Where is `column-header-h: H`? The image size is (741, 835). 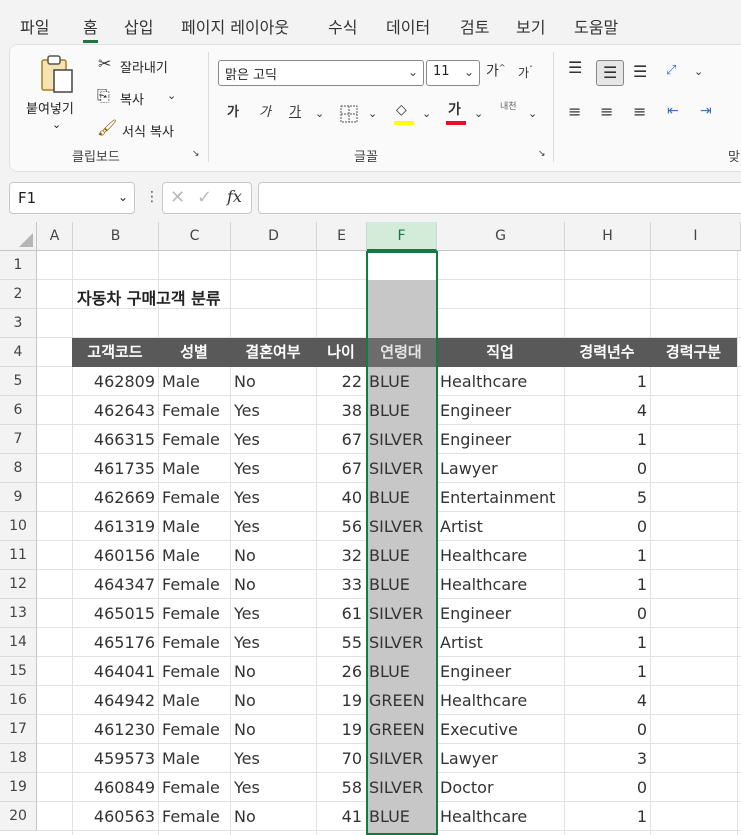 column-header-h: H is located at coordinates (608, 236).